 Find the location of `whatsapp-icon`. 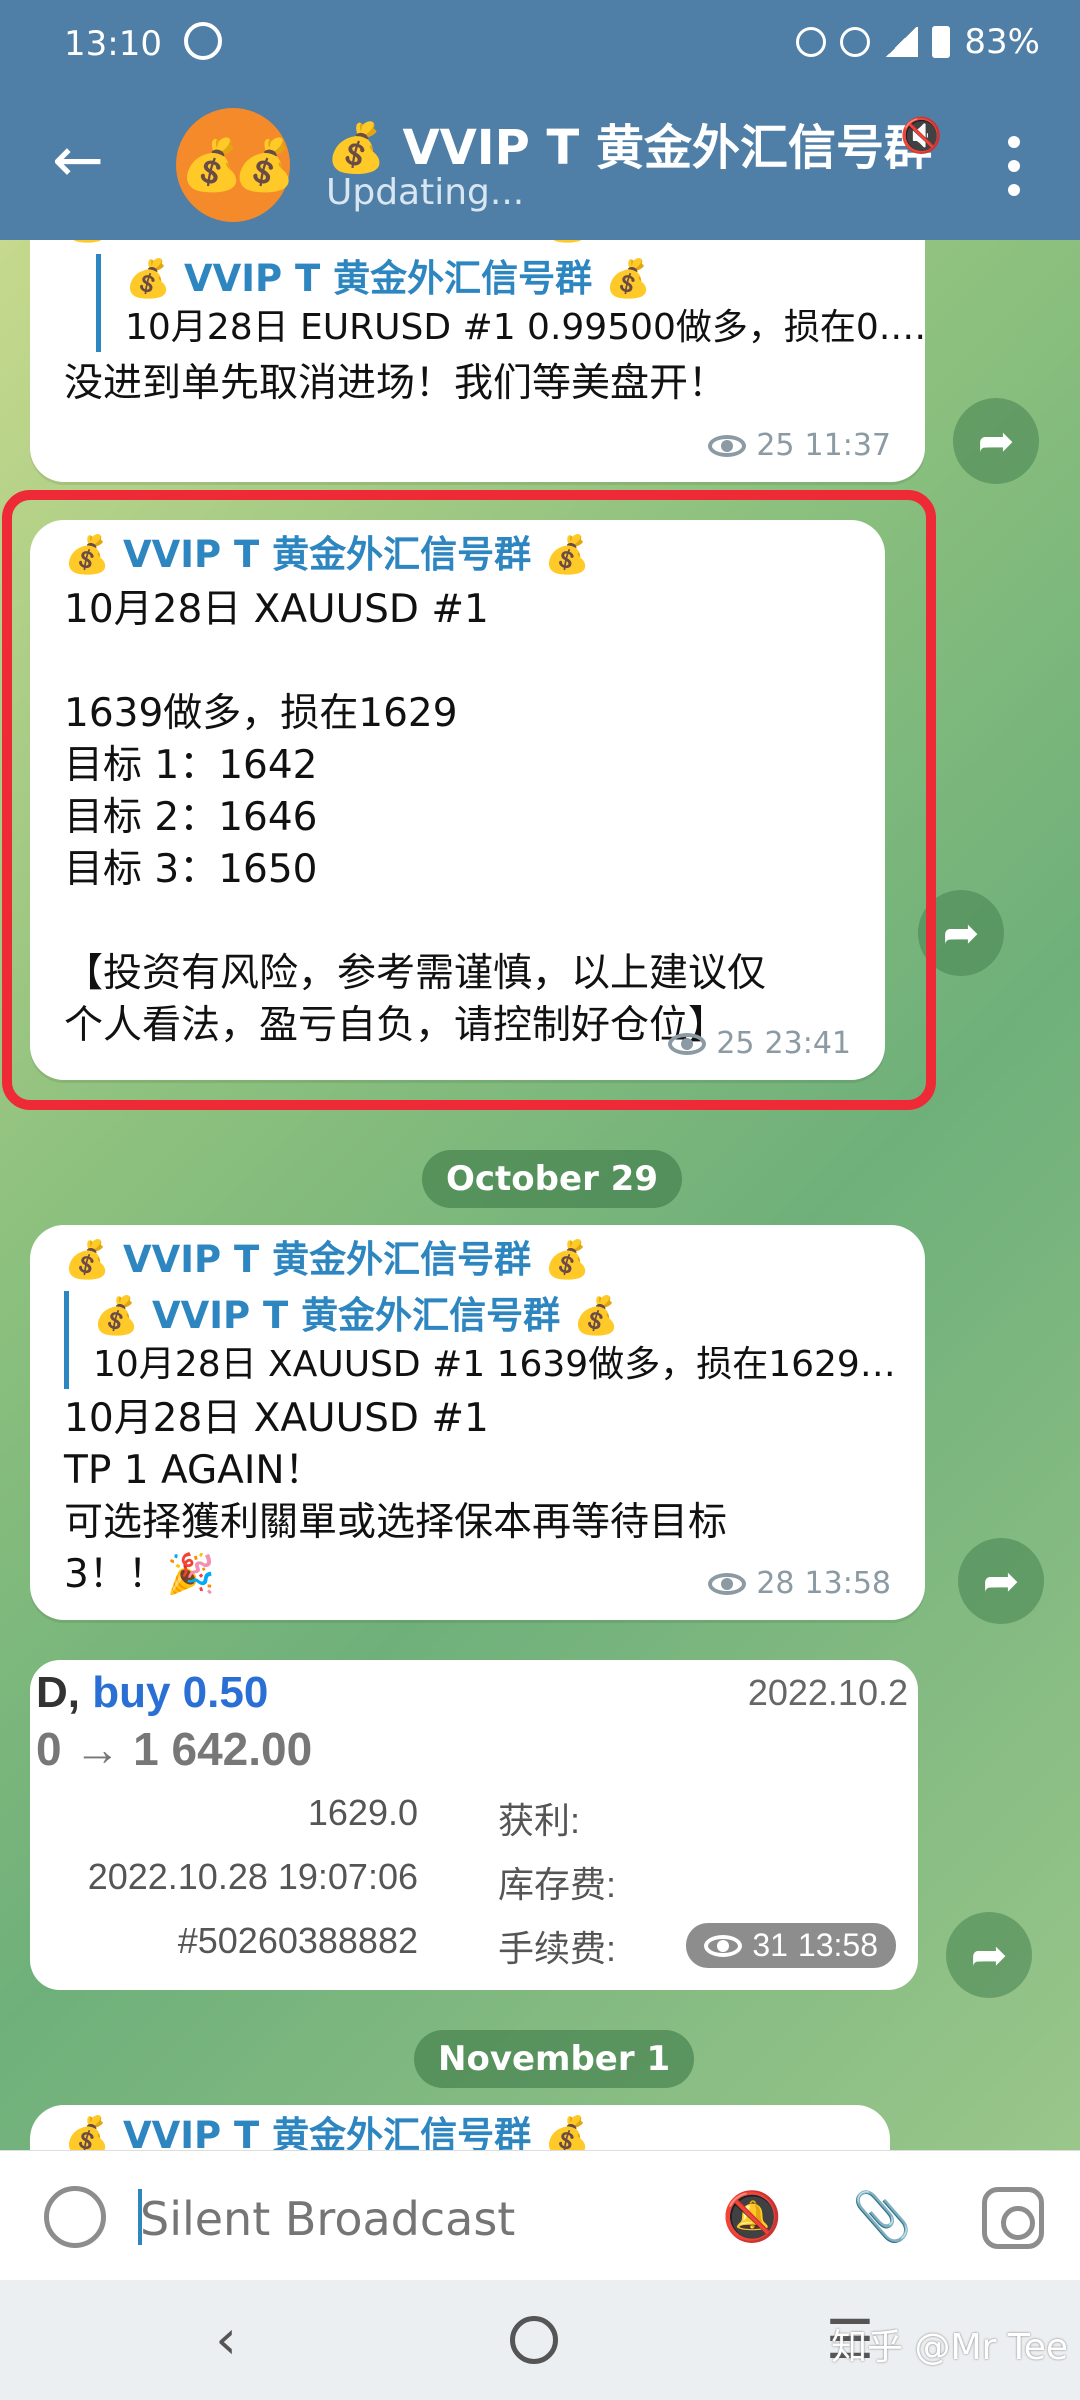

whatsapp-icon is located at coordinates (203, 41).